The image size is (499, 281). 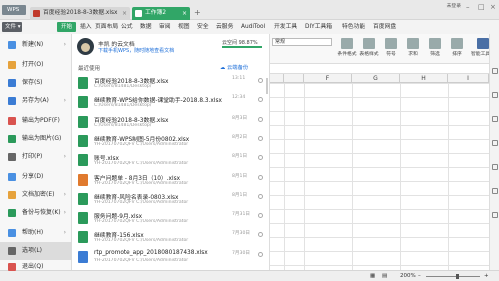 I want to click on minimize-icon: –, so click(x=468, y=7).